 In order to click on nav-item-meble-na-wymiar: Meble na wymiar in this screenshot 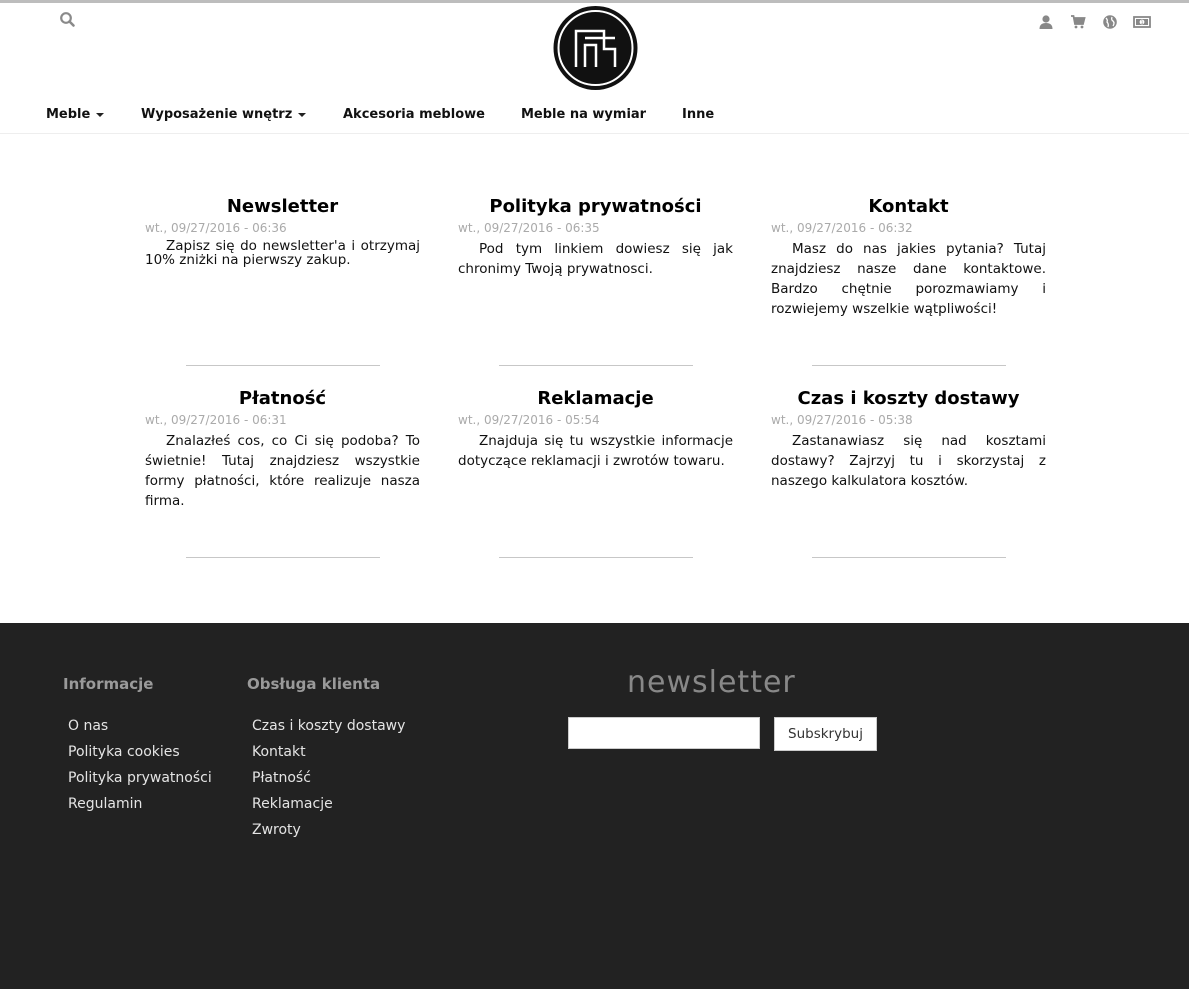, I will do `click(583, 114)`.